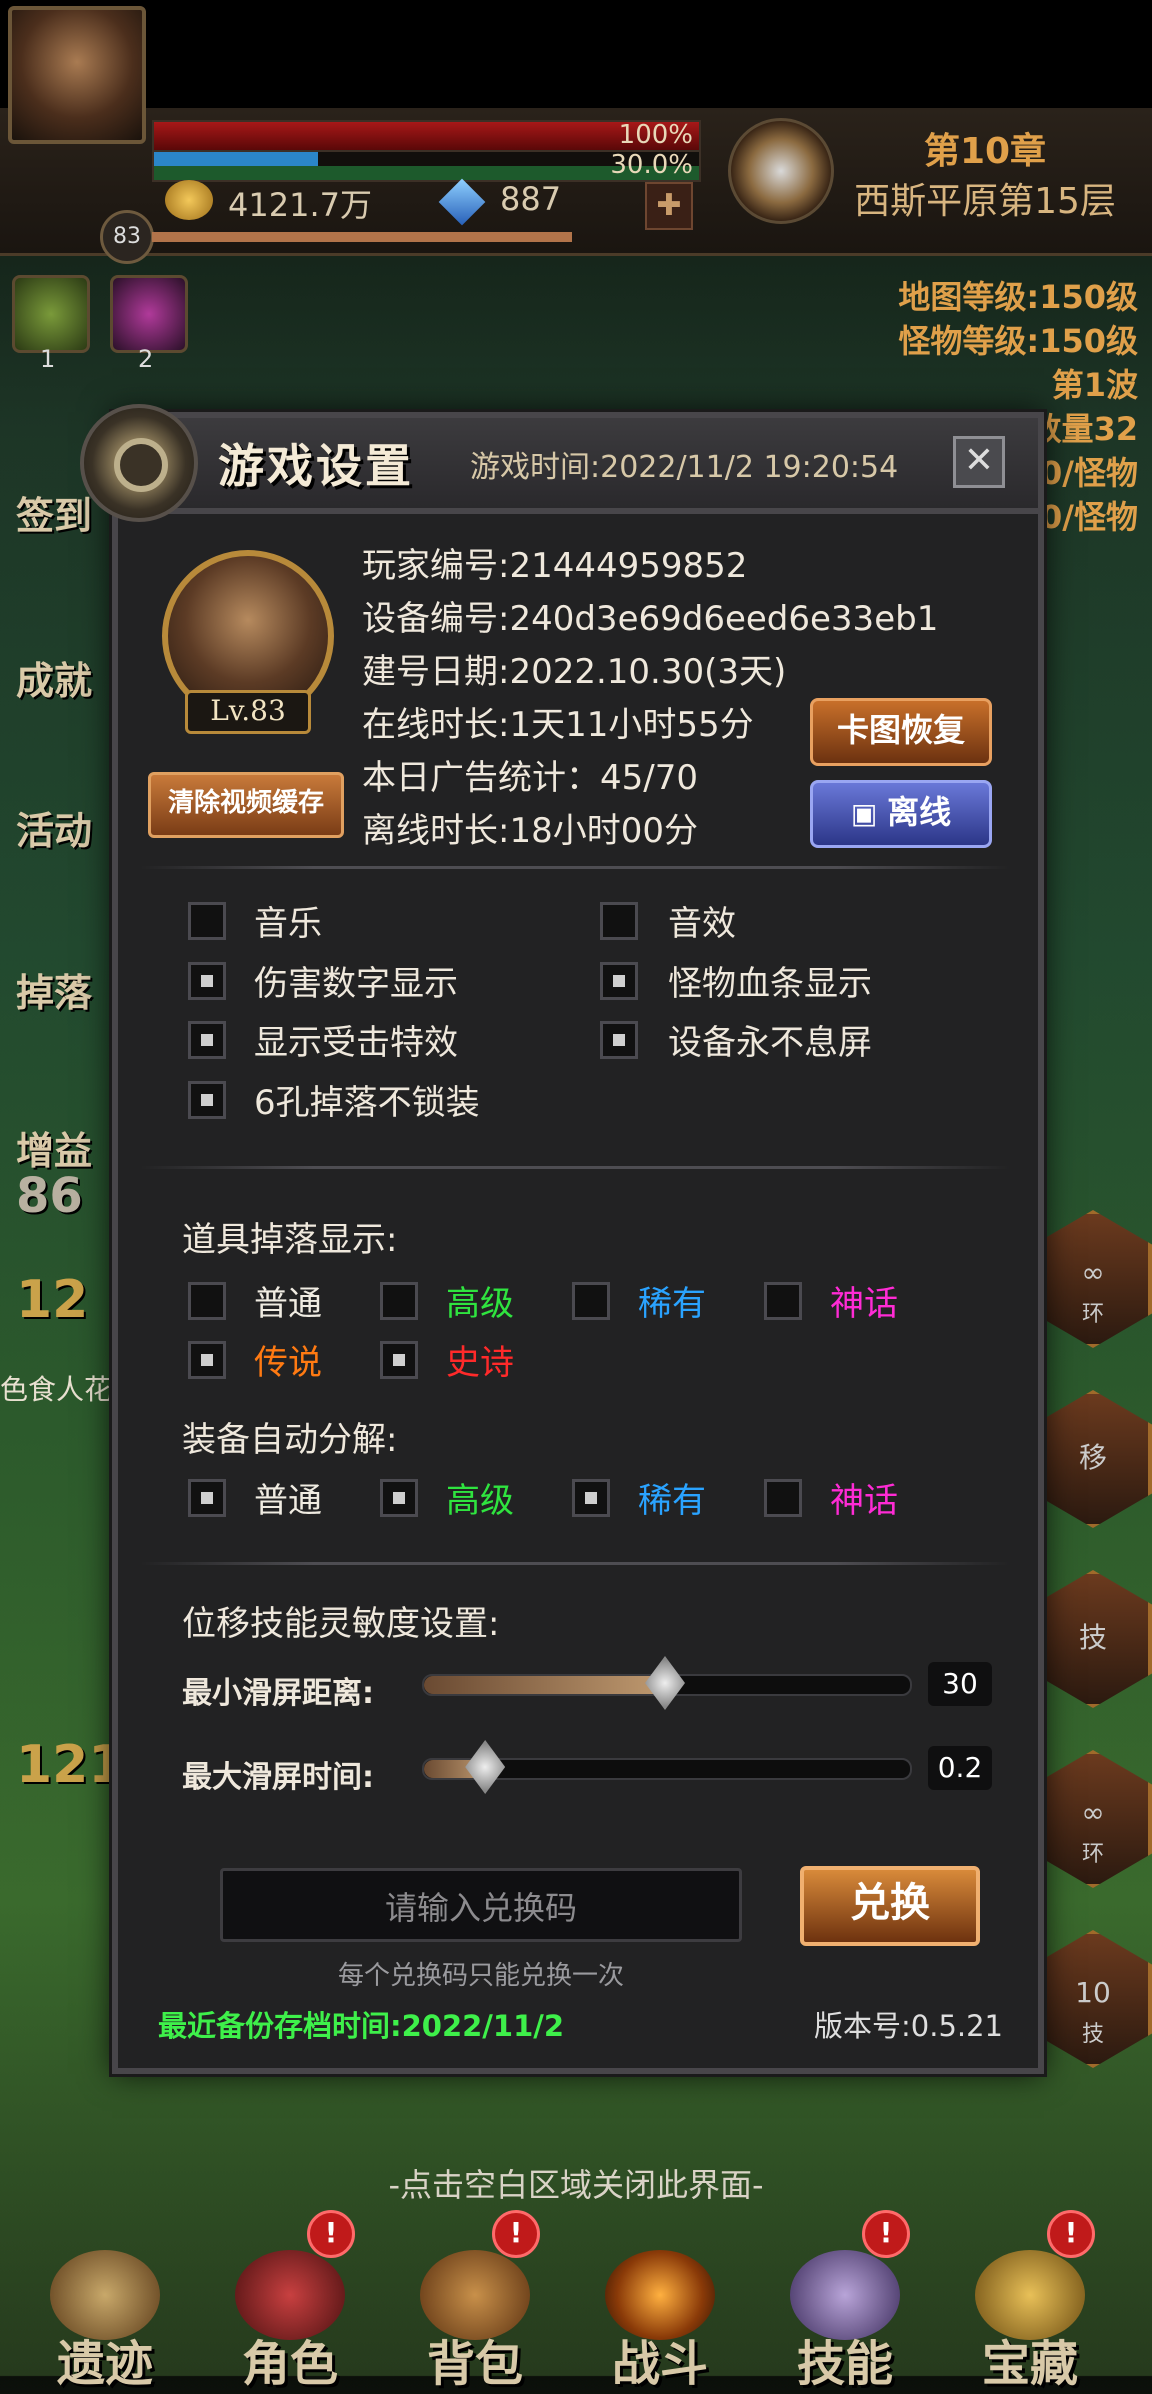 Image resolution: width=1152 pixels, height=2394 pixels. I want to click on right-skill-1: ∞ 环, so click(1093, 1279).